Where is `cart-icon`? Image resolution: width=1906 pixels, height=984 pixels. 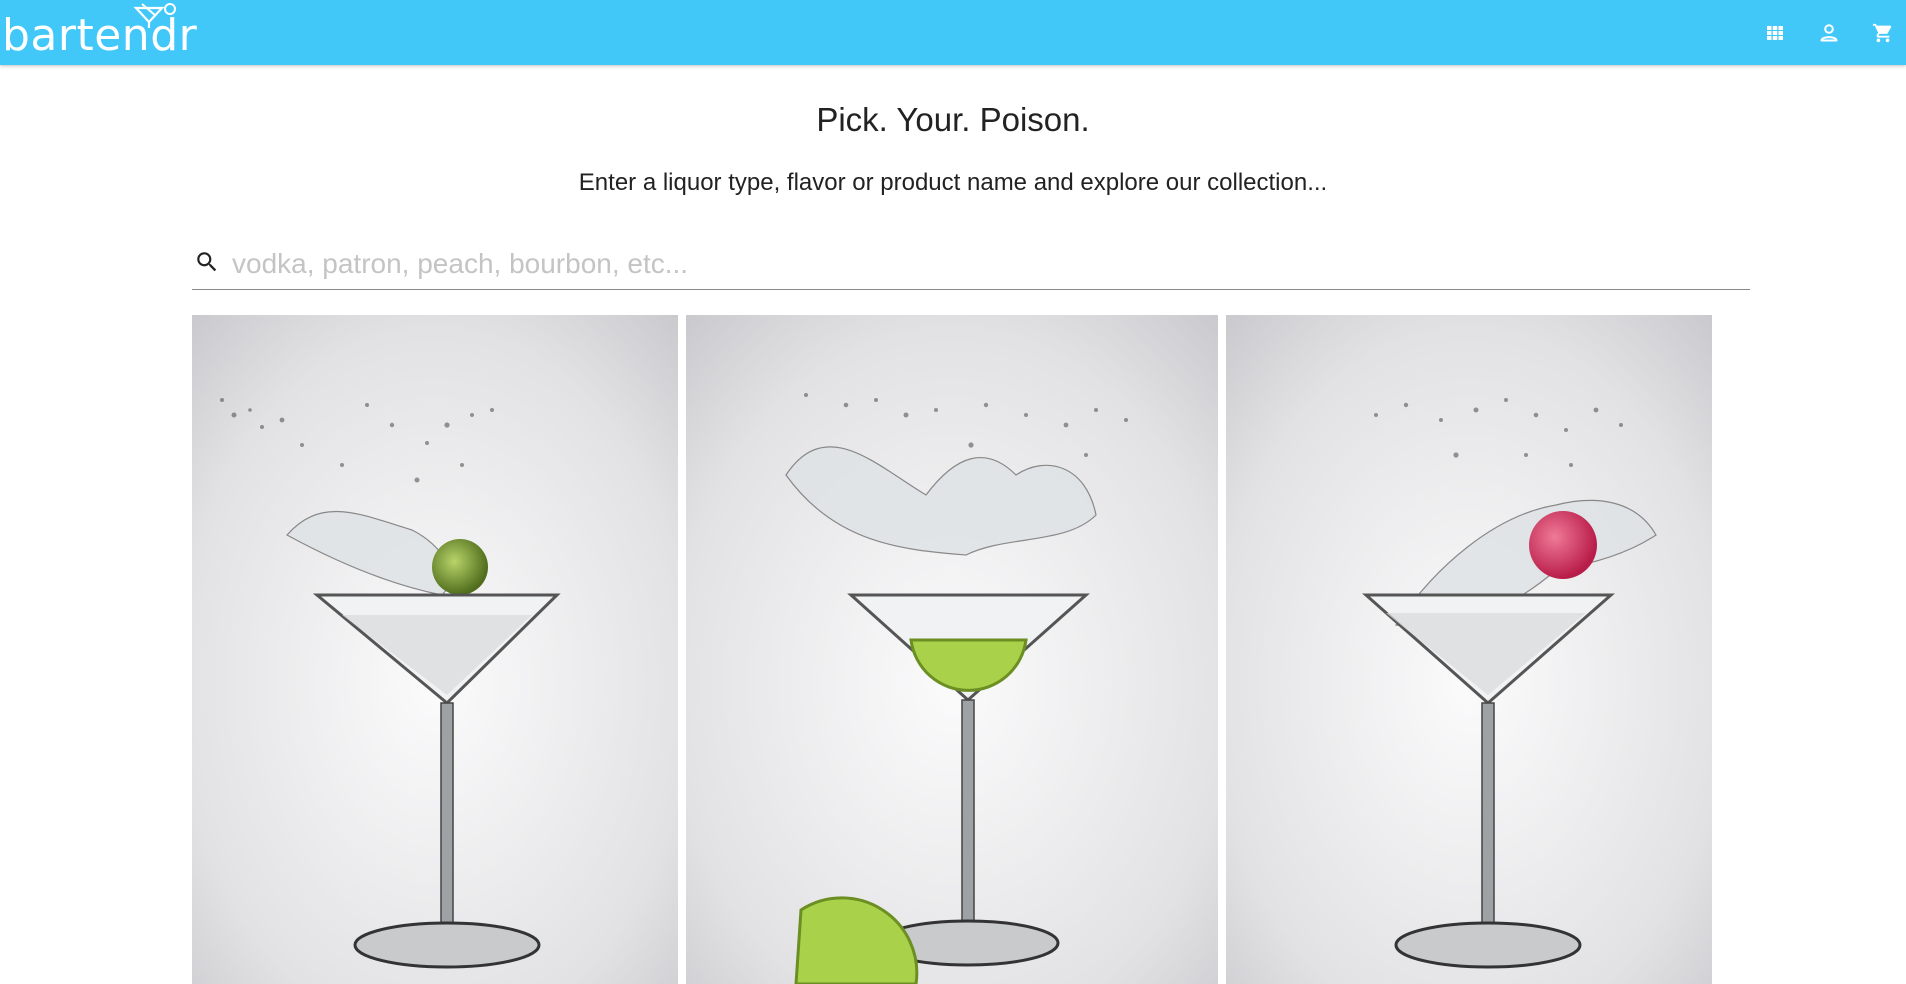 cart-icon is located at coordinates (1882, 33).